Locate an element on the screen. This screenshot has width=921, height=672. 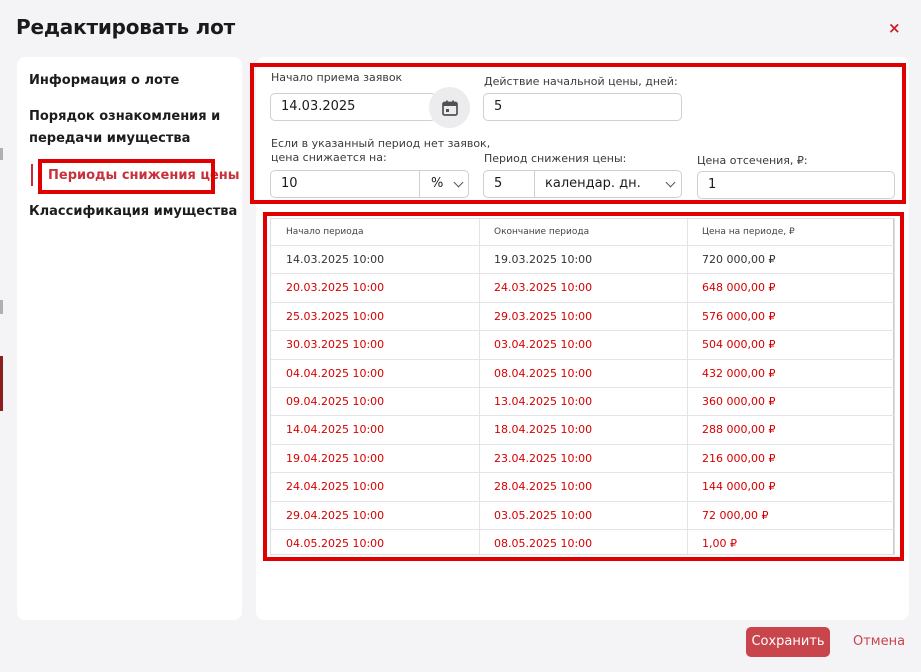
cell-end: 24.03.2025 10:00 is located at coordinates (543, 288).